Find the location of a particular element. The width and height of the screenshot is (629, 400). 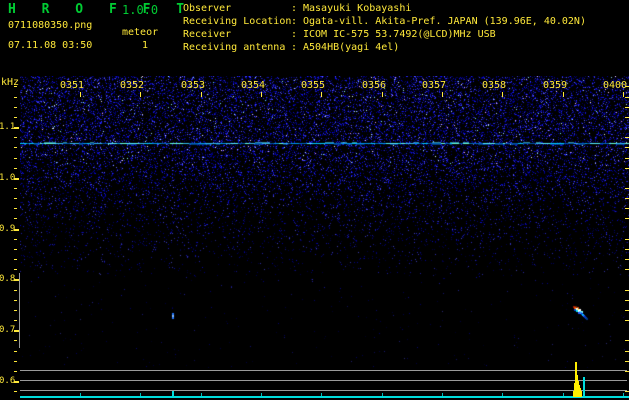

station-info-row: Receiving antenna: A504HB(yagi 4el) is located at coordinates (291, 48).